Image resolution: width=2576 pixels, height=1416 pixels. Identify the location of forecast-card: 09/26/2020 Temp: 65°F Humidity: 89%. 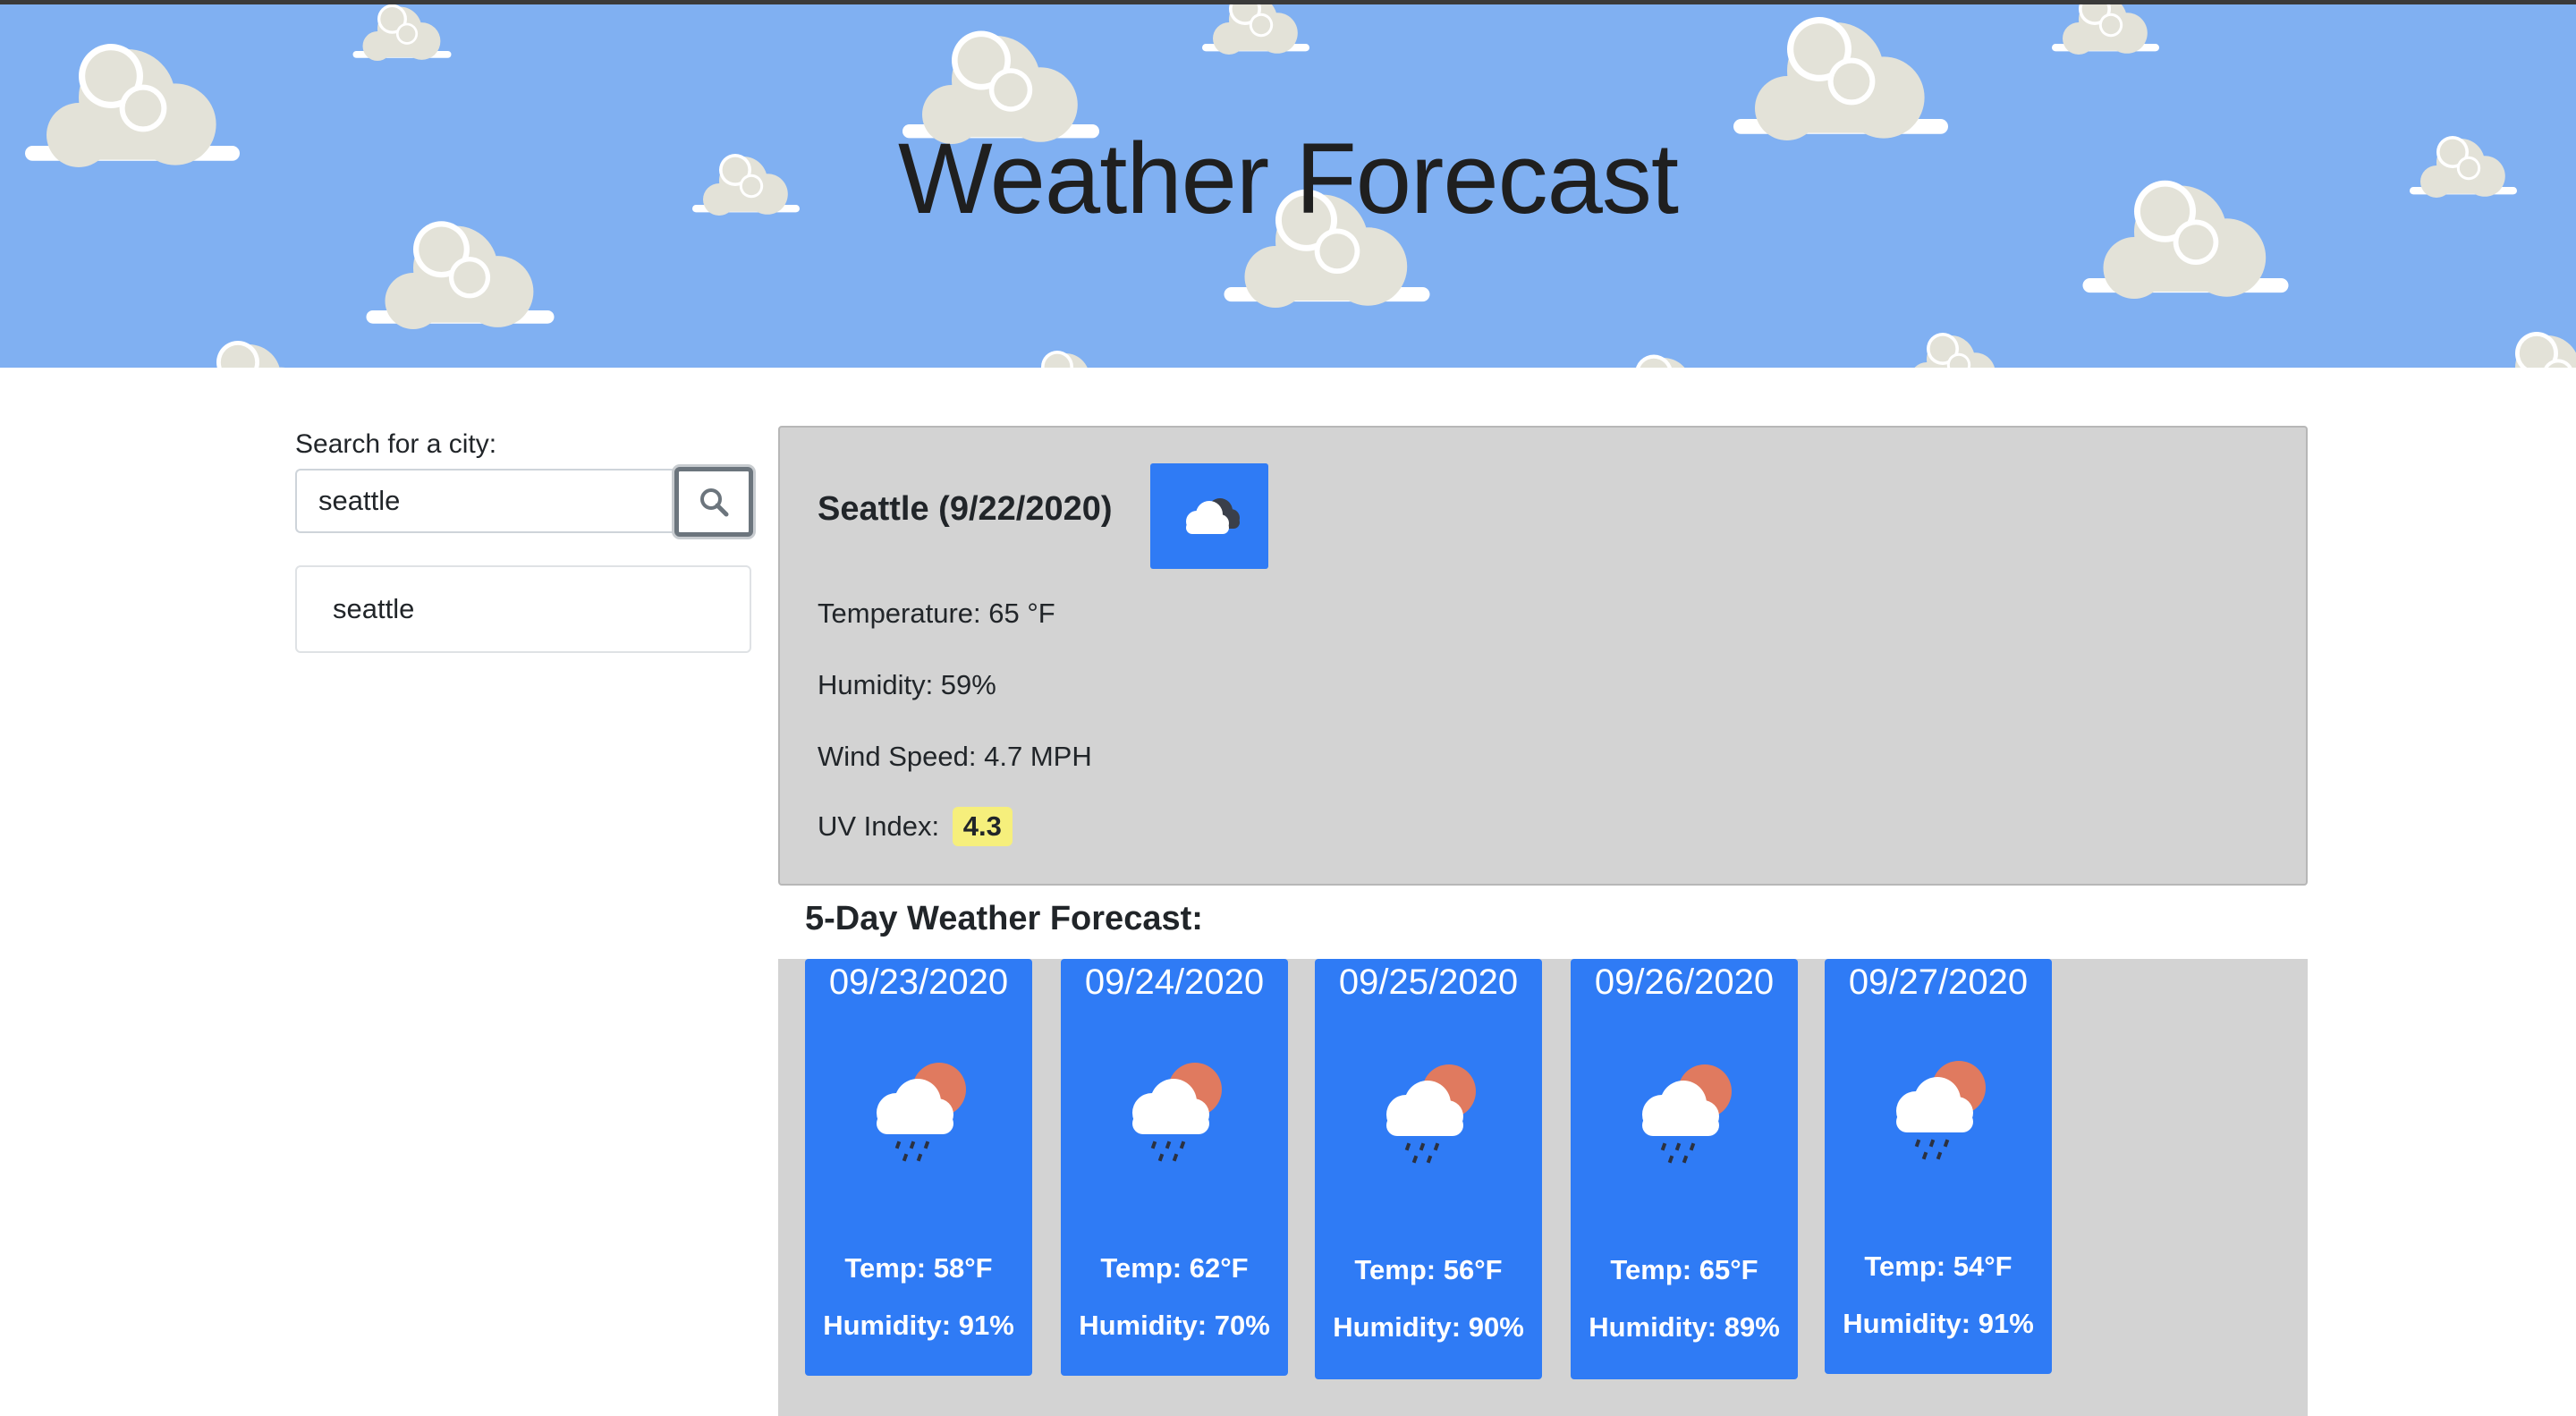
(1684, 1169).